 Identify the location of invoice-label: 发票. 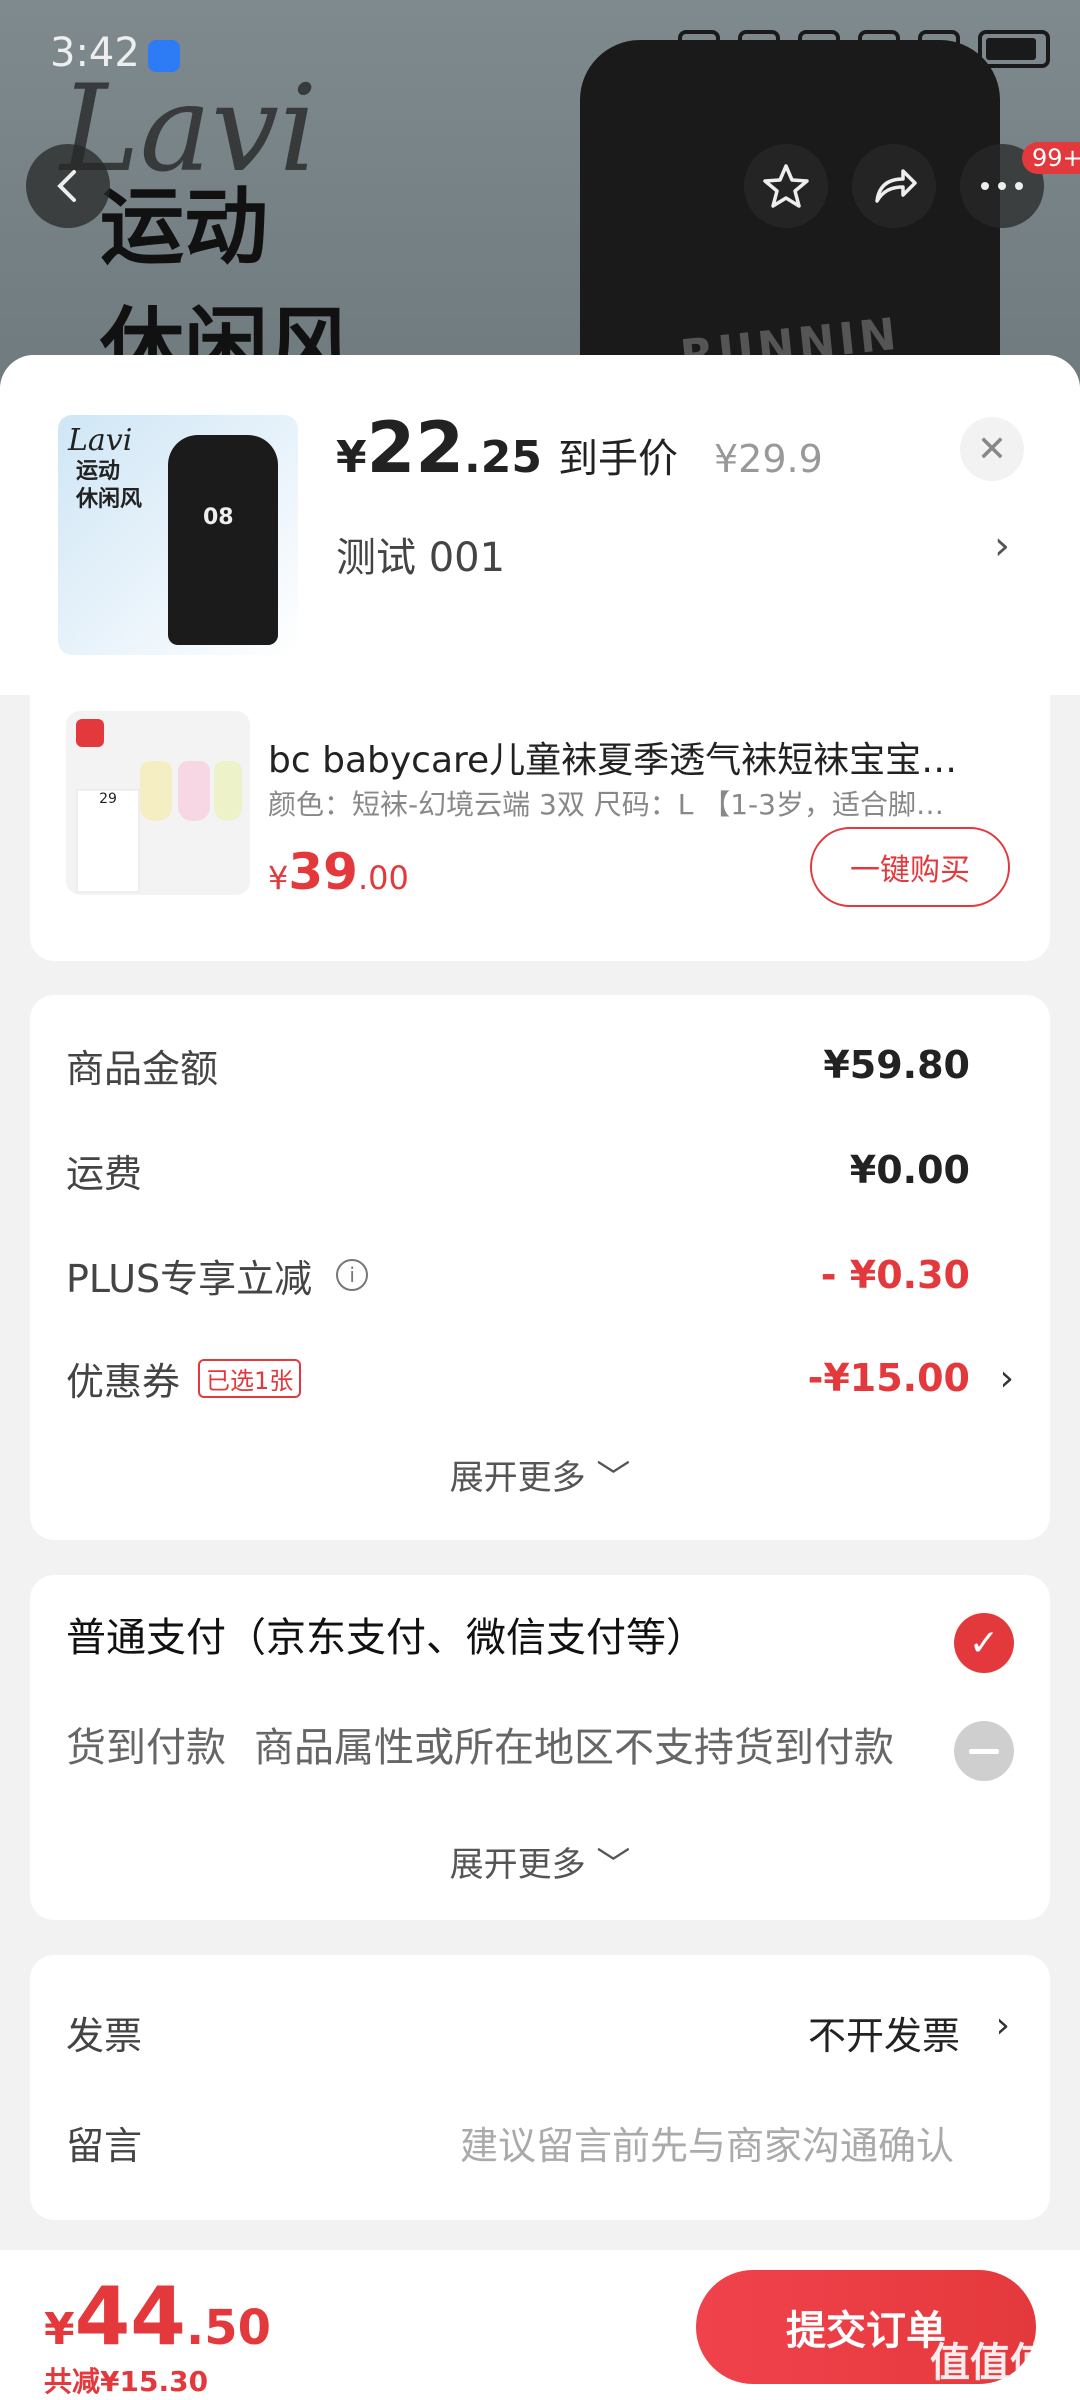
(104, 2036).